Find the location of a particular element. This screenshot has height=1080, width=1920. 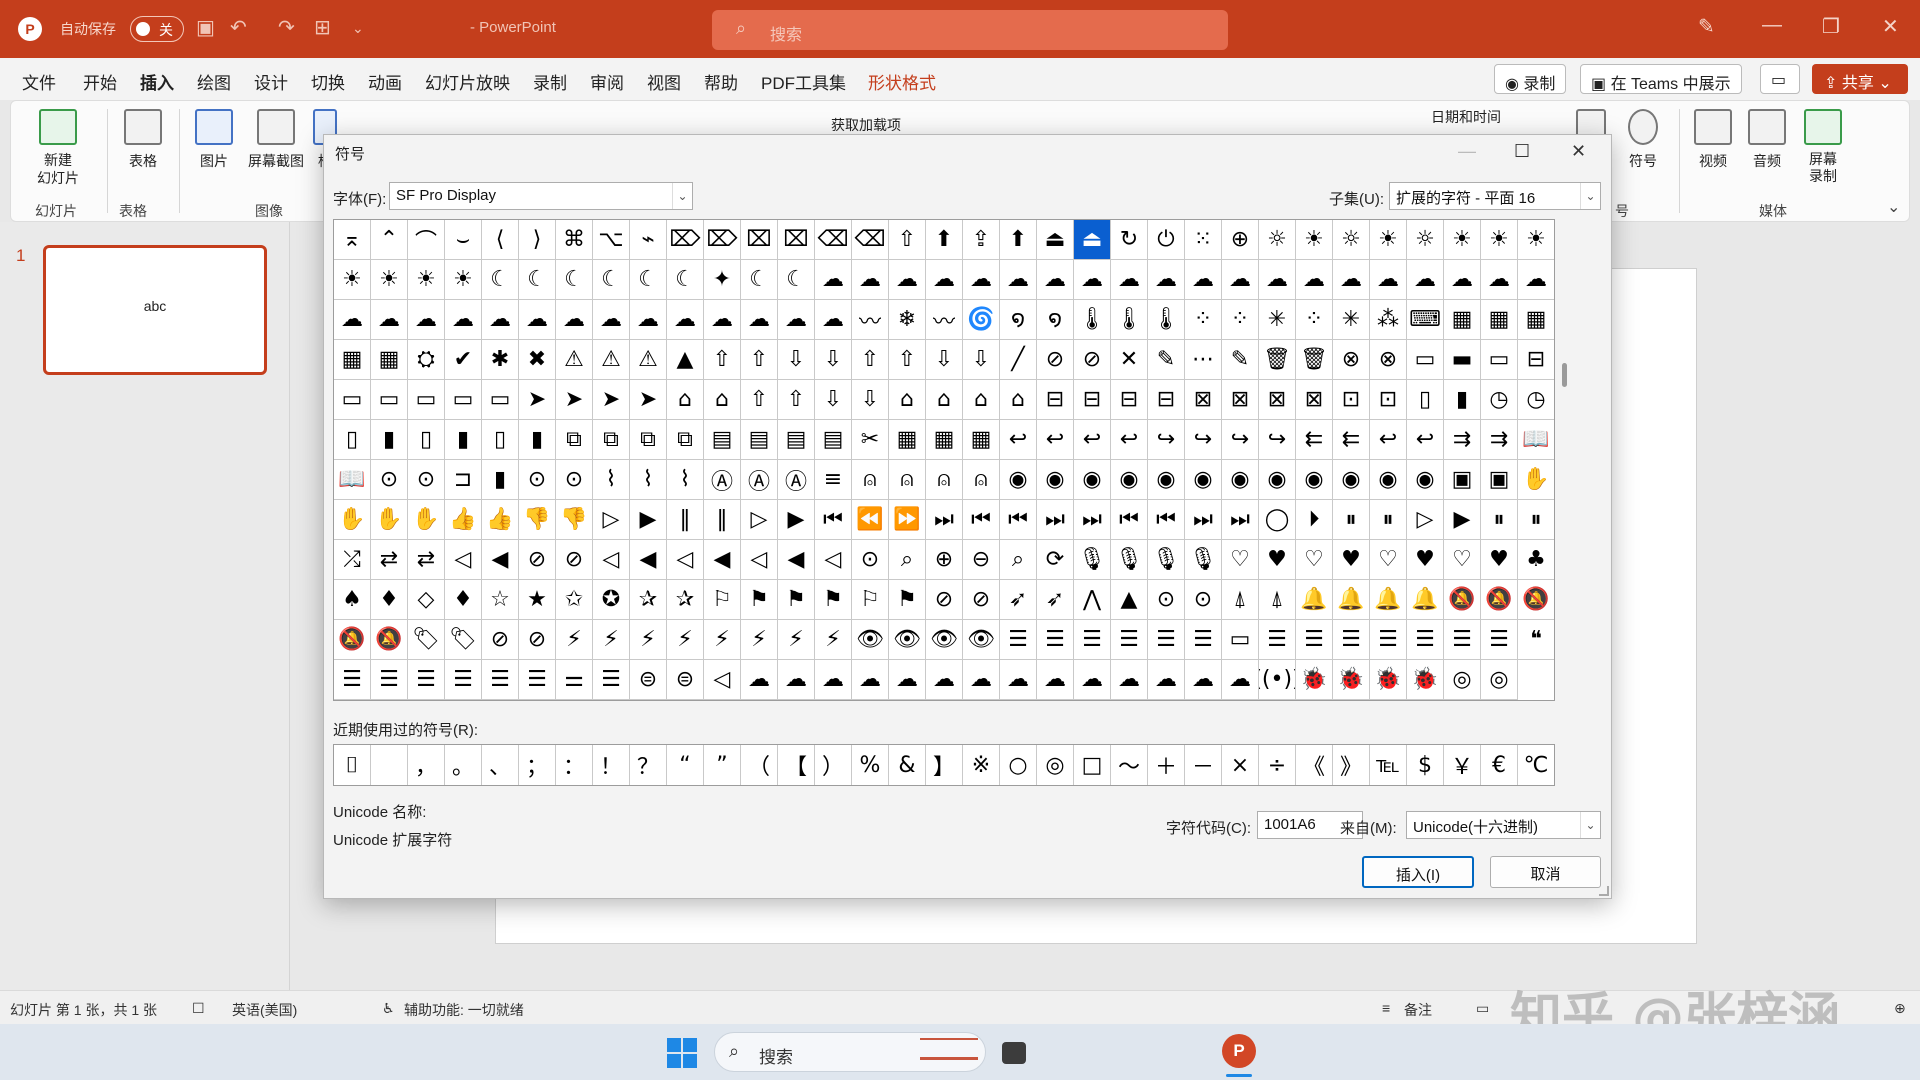

symbol-cell: ✎ is located at coordinates (1240, 360).